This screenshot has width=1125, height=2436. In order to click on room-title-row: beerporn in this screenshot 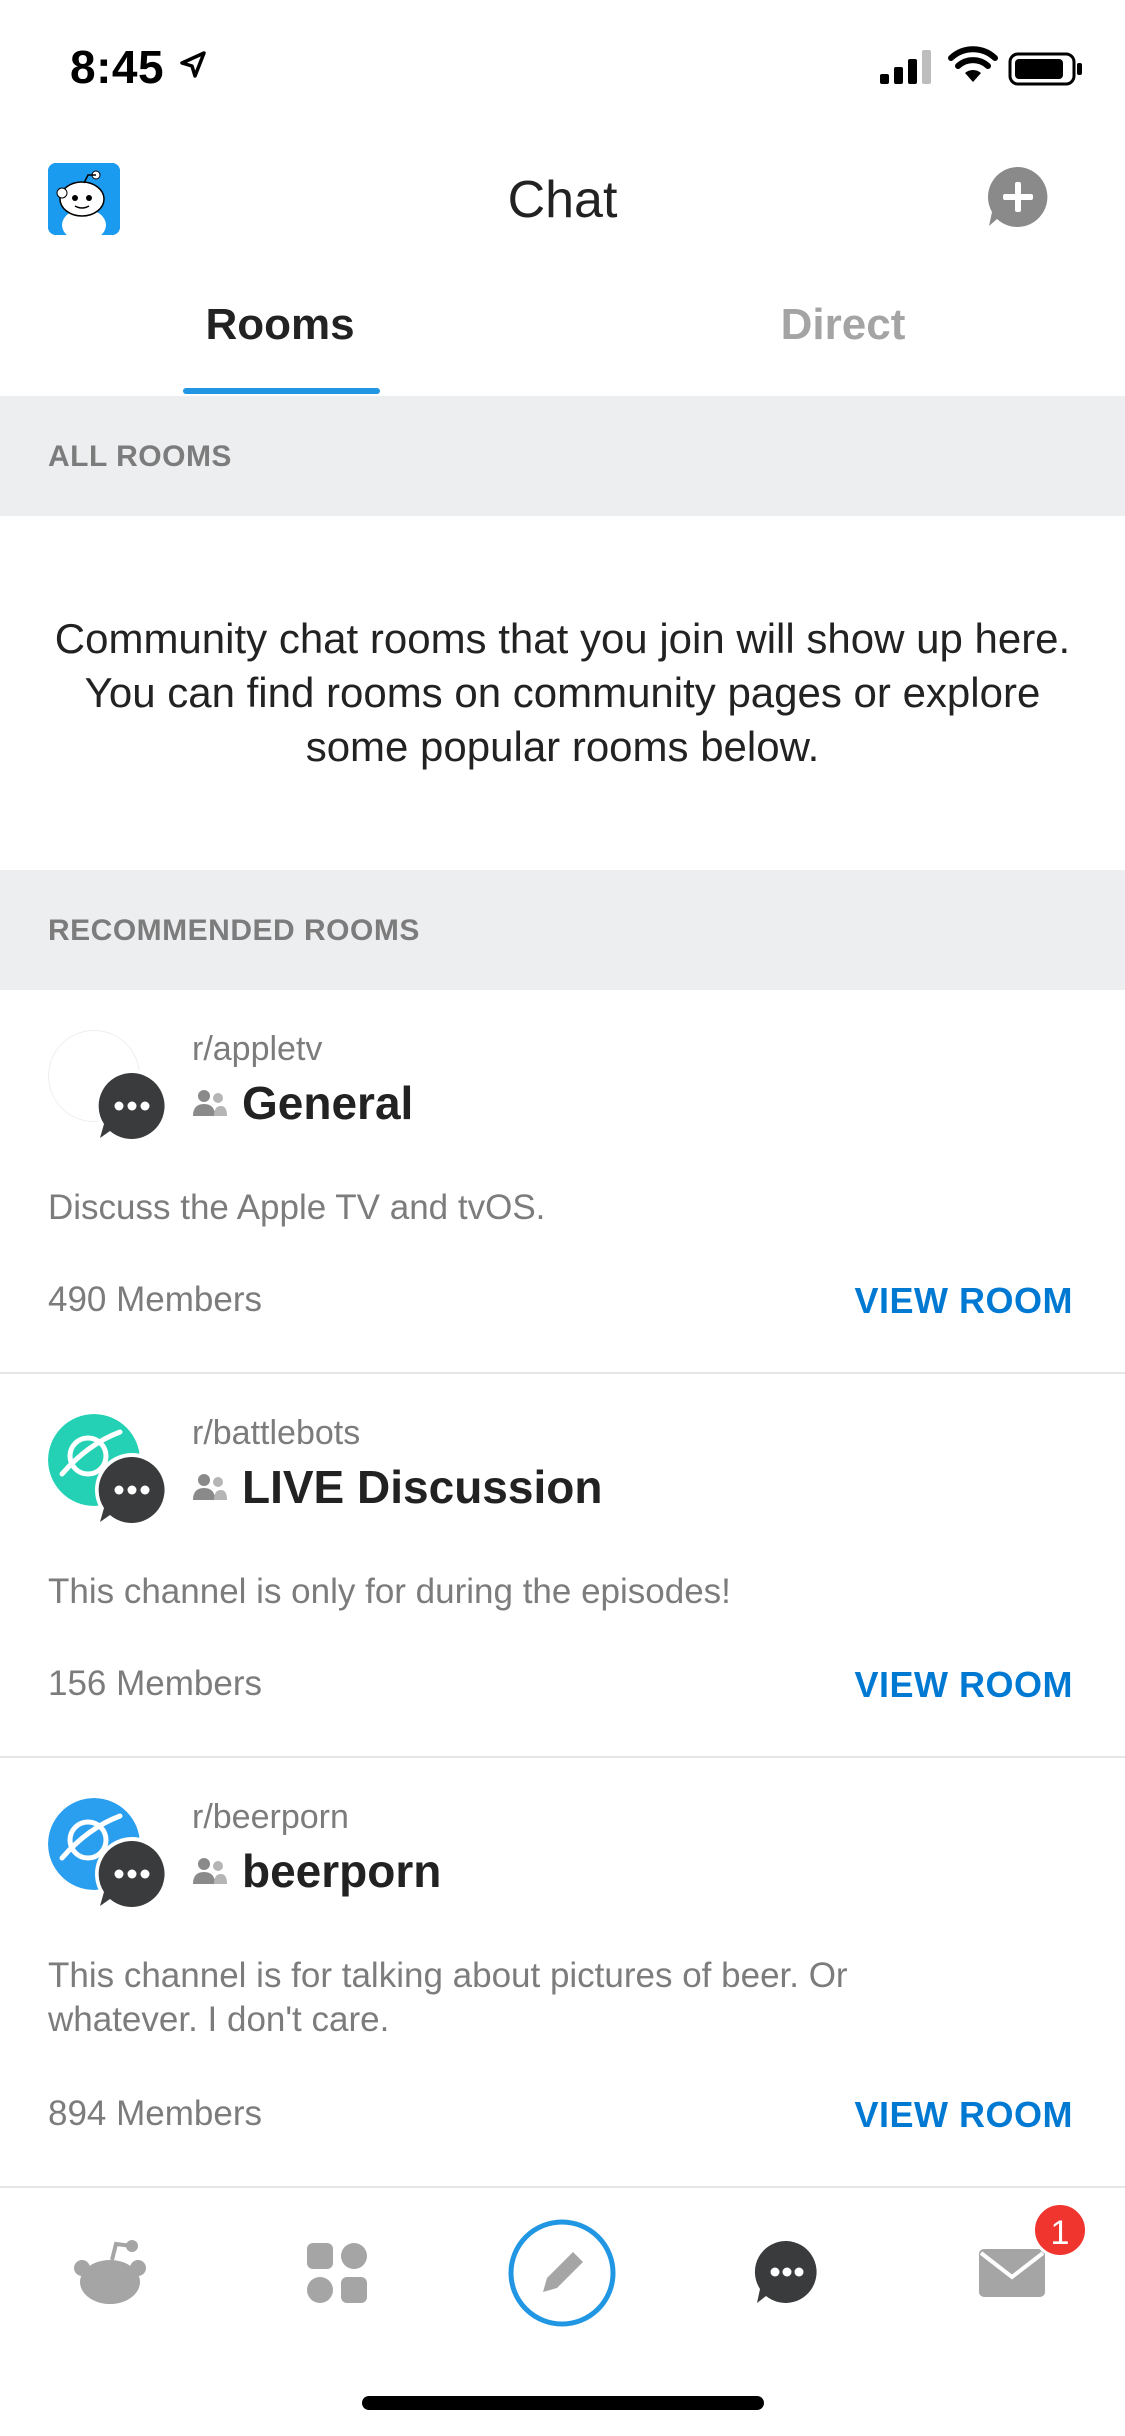, I will do `click(316, 1871)`.